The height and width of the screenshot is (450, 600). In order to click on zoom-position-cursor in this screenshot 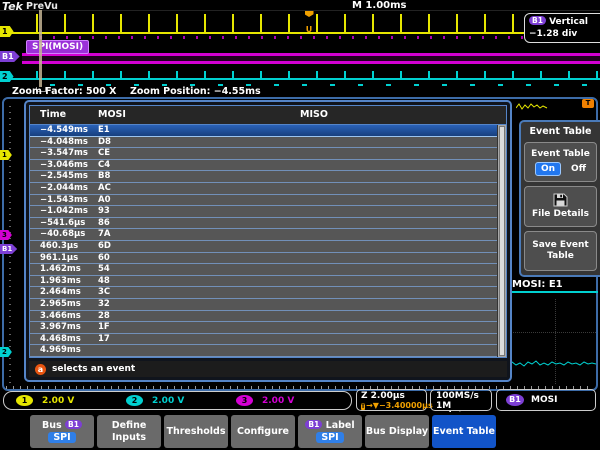, I will do `click(40, 48)`.